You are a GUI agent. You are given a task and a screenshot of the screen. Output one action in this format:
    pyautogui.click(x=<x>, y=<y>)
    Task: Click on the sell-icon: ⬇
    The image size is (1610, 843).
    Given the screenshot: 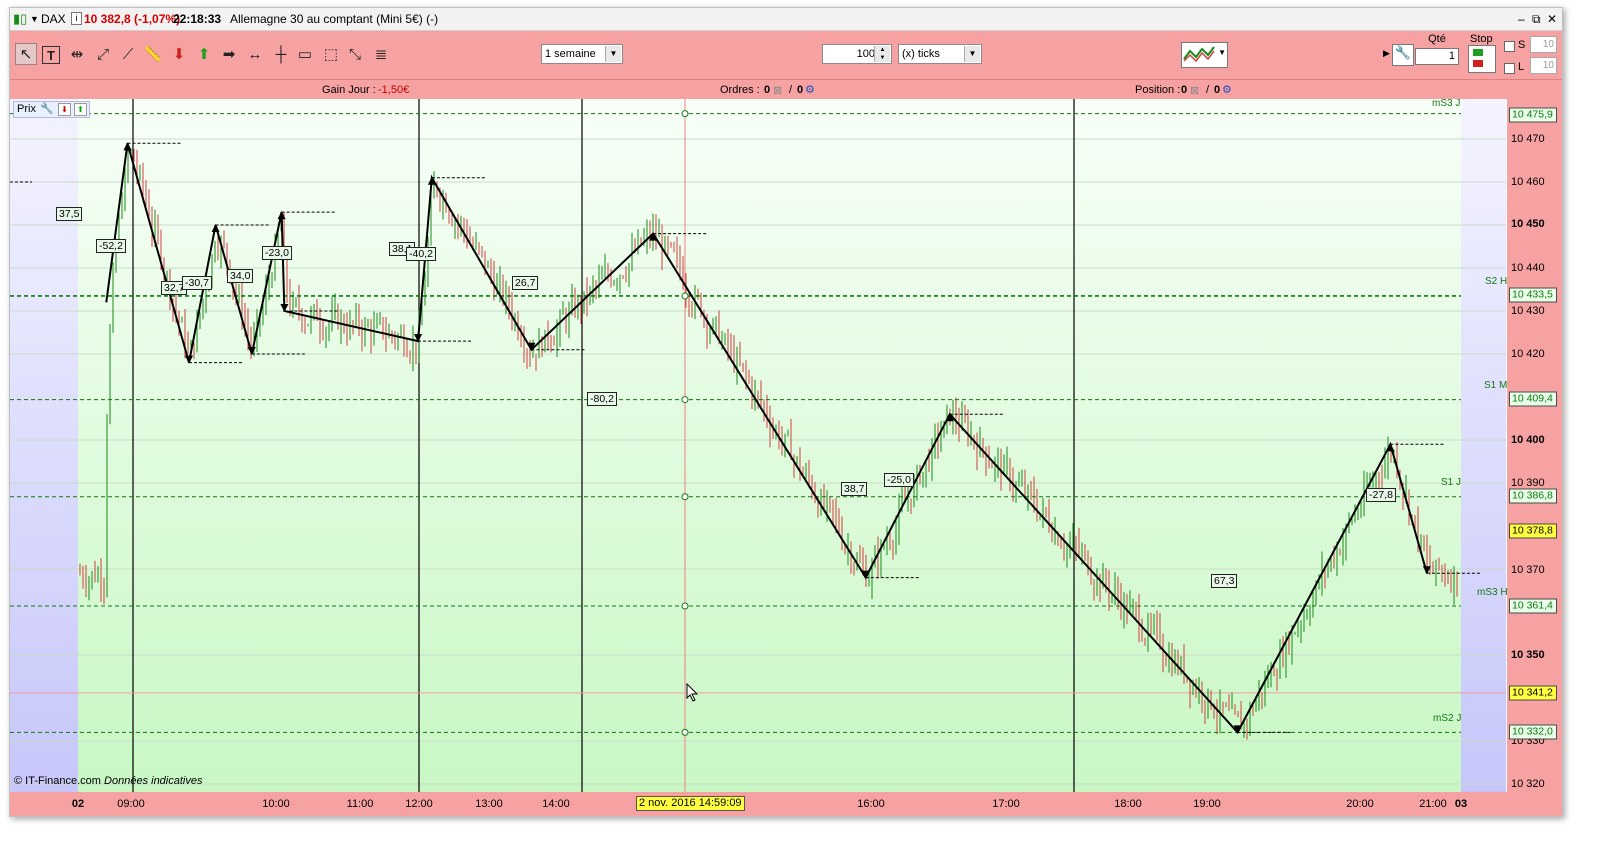 What is the action you would take?
    pyautogui.click(x=64, y=109)
    